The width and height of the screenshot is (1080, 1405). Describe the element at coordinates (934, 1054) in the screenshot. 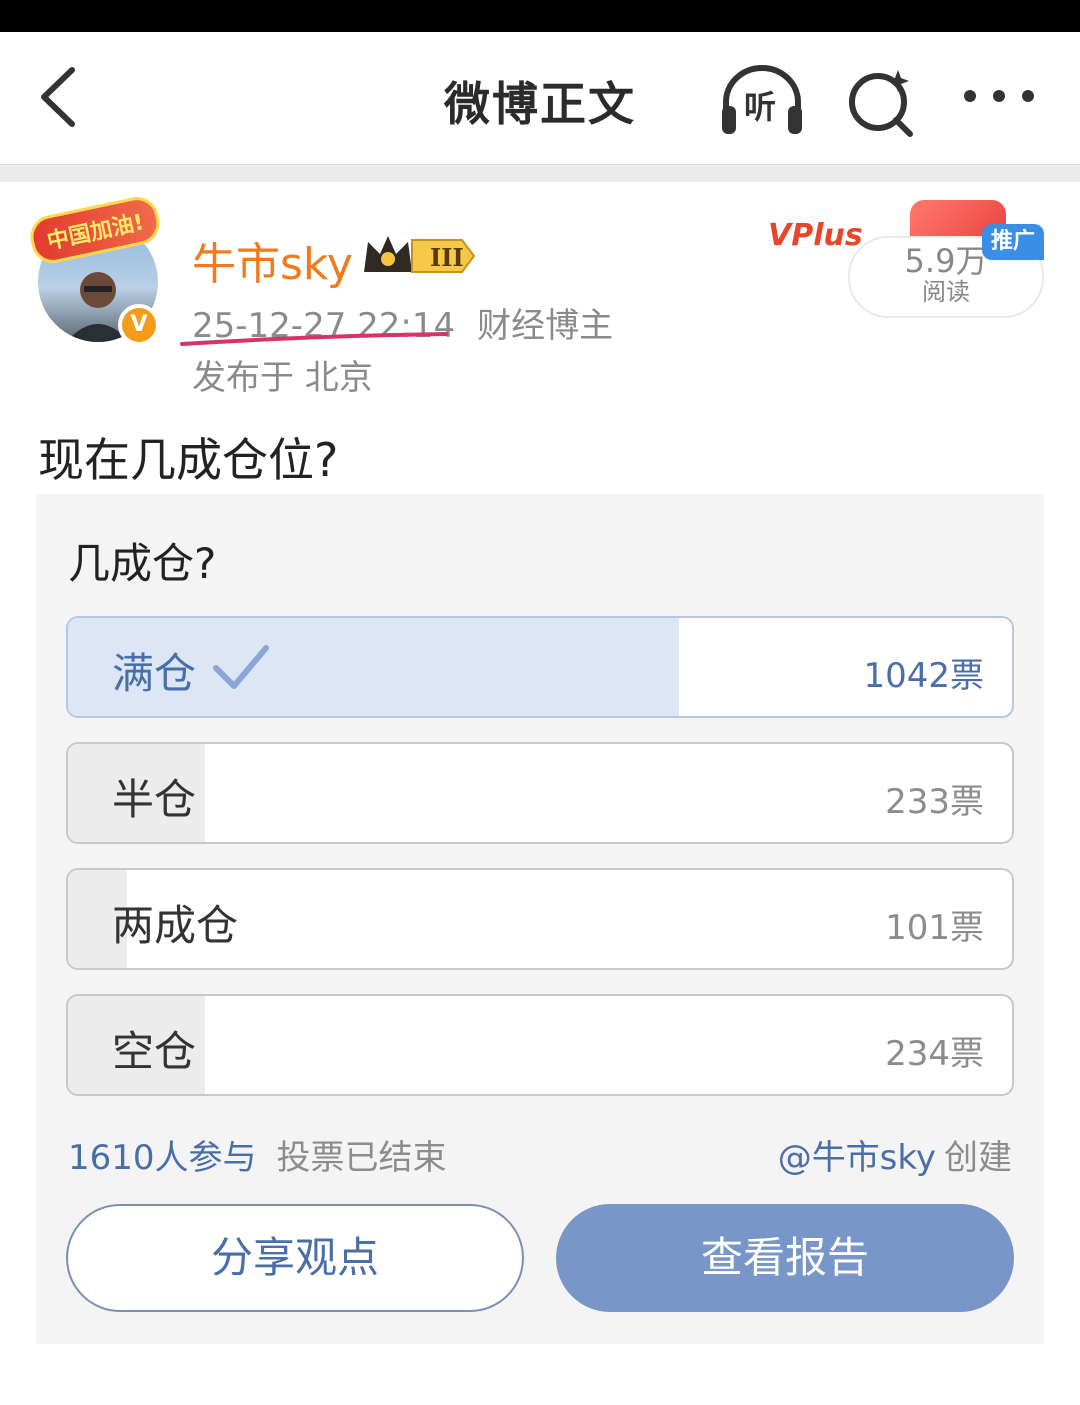

I see `poll-option-votes: 234票` at that location.